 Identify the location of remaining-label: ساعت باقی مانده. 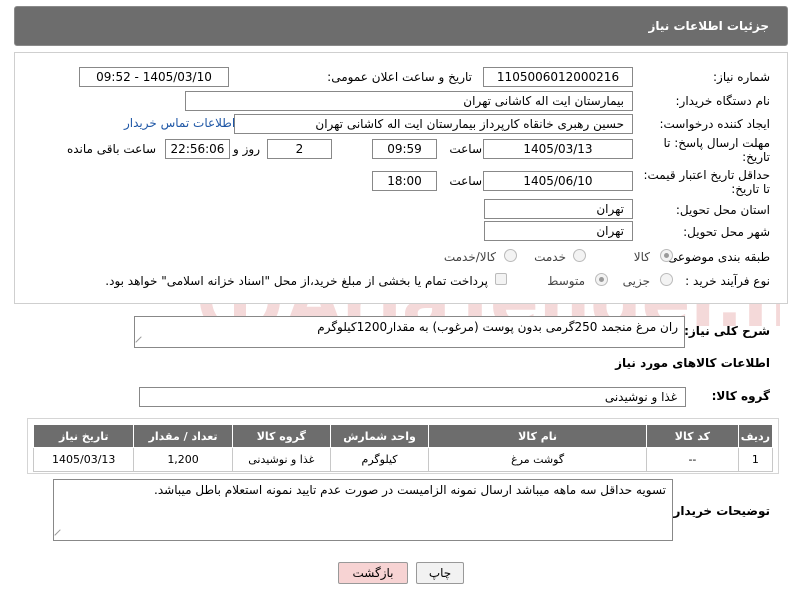
(111, 149).